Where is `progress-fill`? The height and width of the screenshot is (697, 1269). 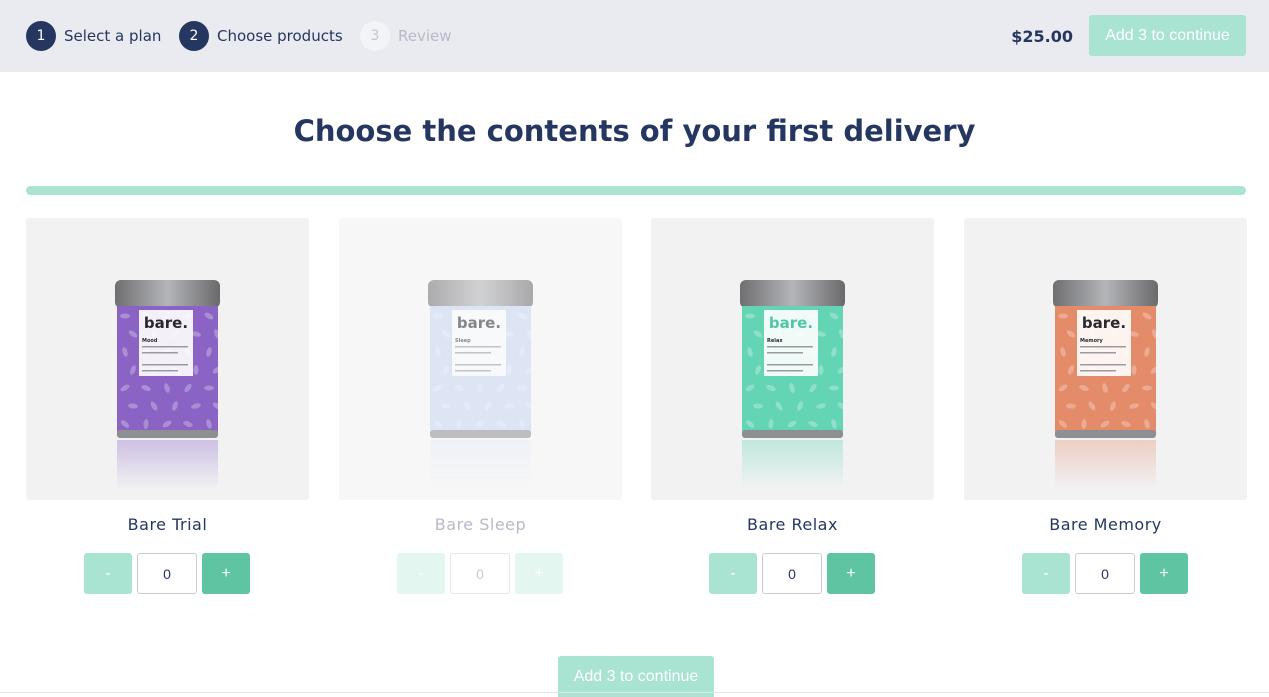
progress-fill is located at coordinates (636, 190).